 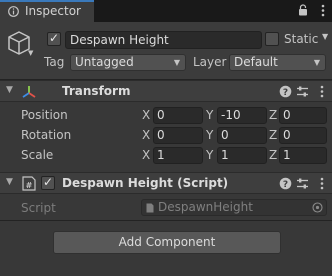 I want to click on static-dropdown-caret-icon: ▼, so click(x=325, y=36).